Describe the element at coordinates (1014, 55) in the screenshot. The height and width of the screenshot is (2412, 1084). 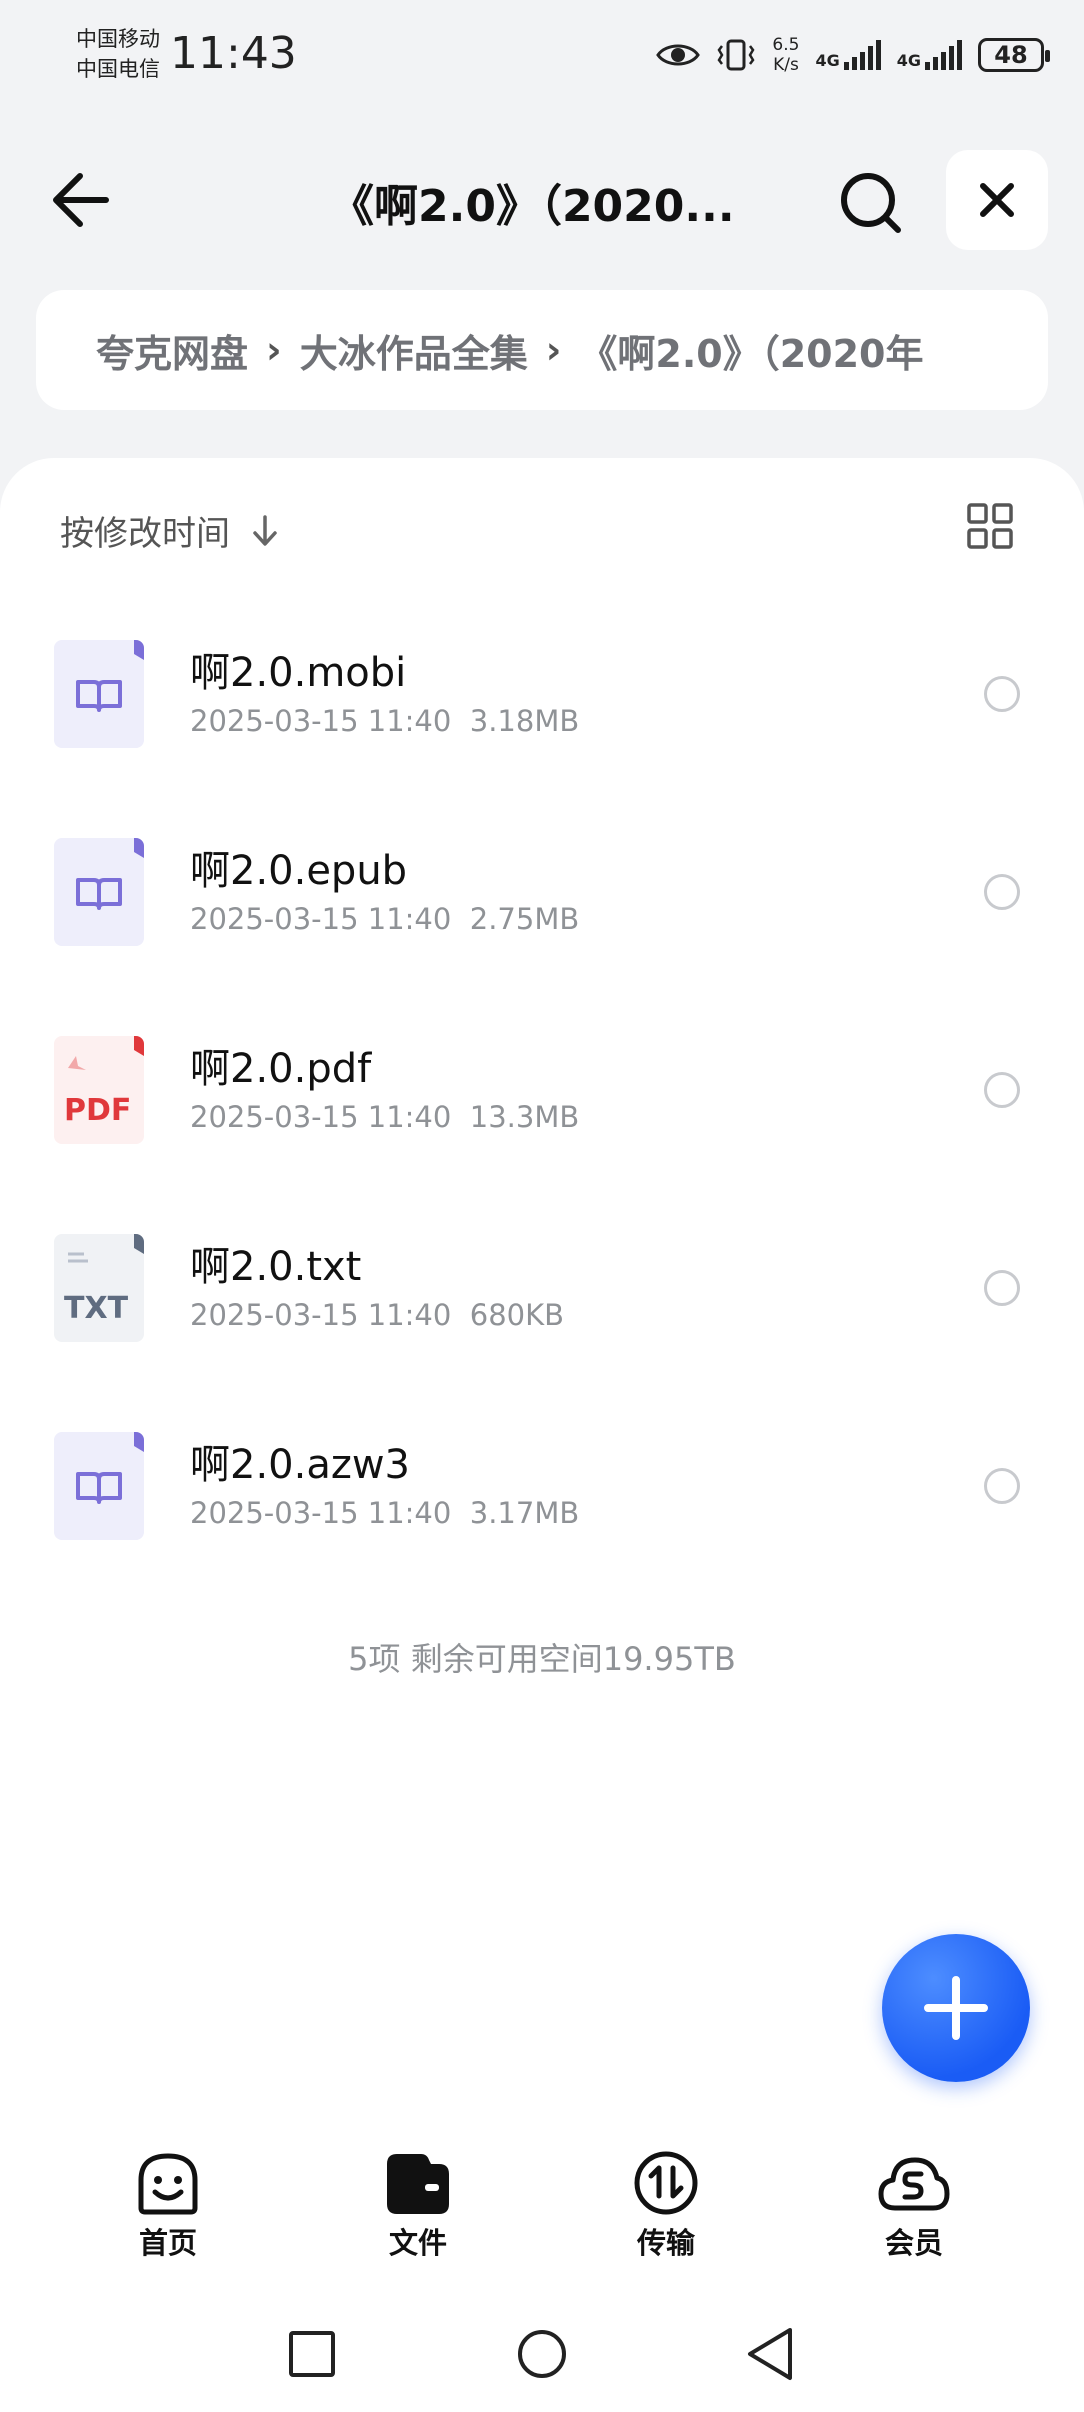
I see `battery-indicator: 48` at that location.